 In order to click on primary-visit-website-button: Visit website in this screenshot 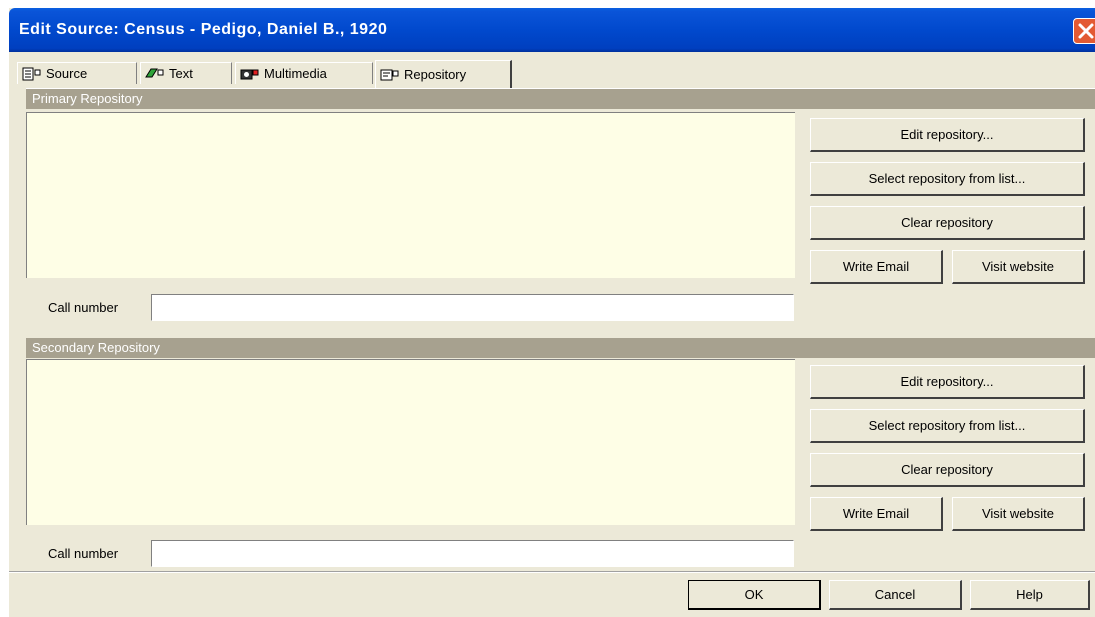, I will do `click(1018, 267)`.